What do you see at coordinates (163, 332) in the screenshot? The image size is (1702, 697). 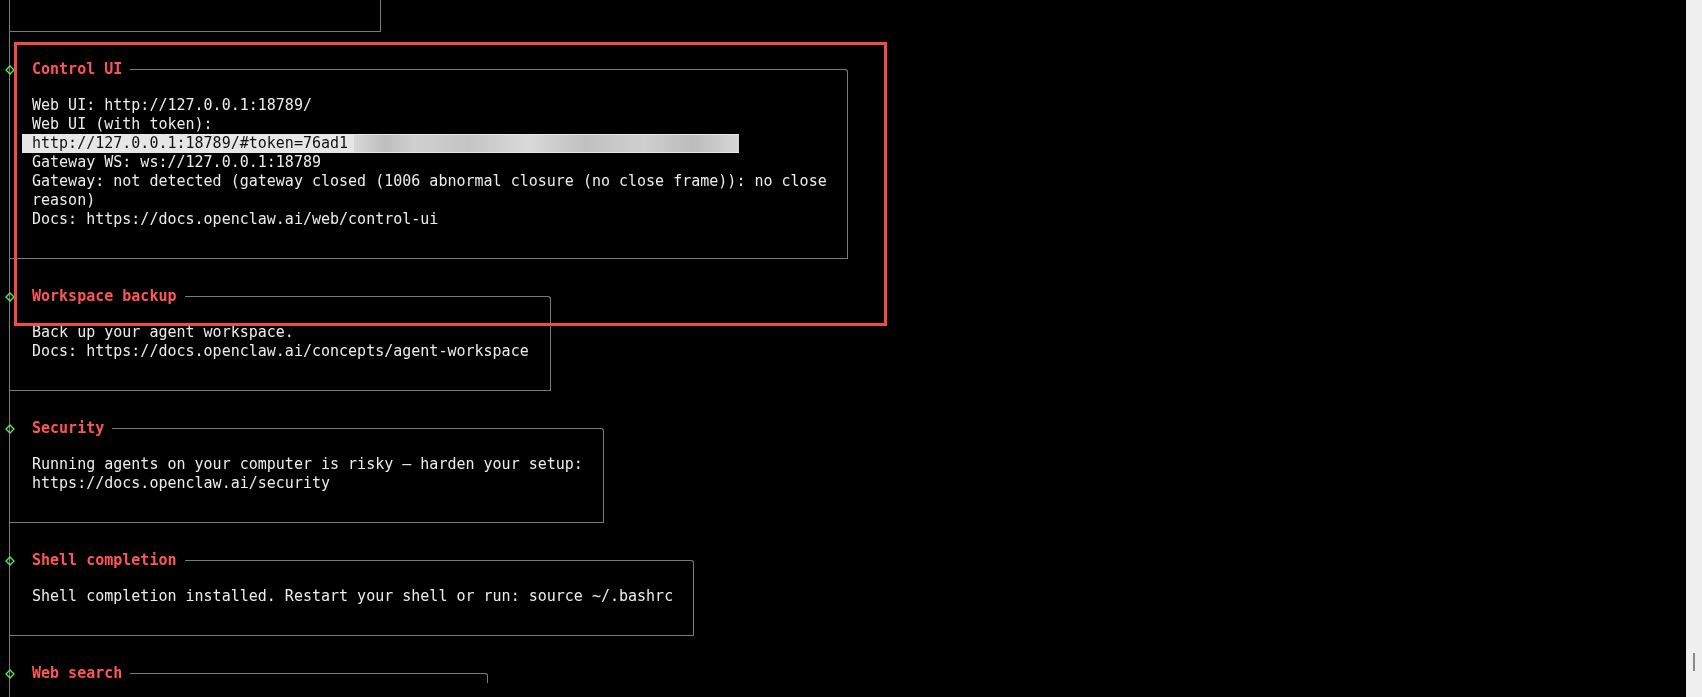 I see `output-line: Back up your agent workspace.` at bounding box center [163, 332].